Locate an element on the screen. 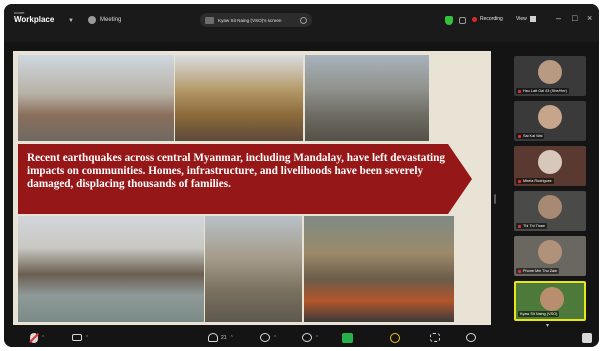  exit-icon is located at coordinates (587, 337).